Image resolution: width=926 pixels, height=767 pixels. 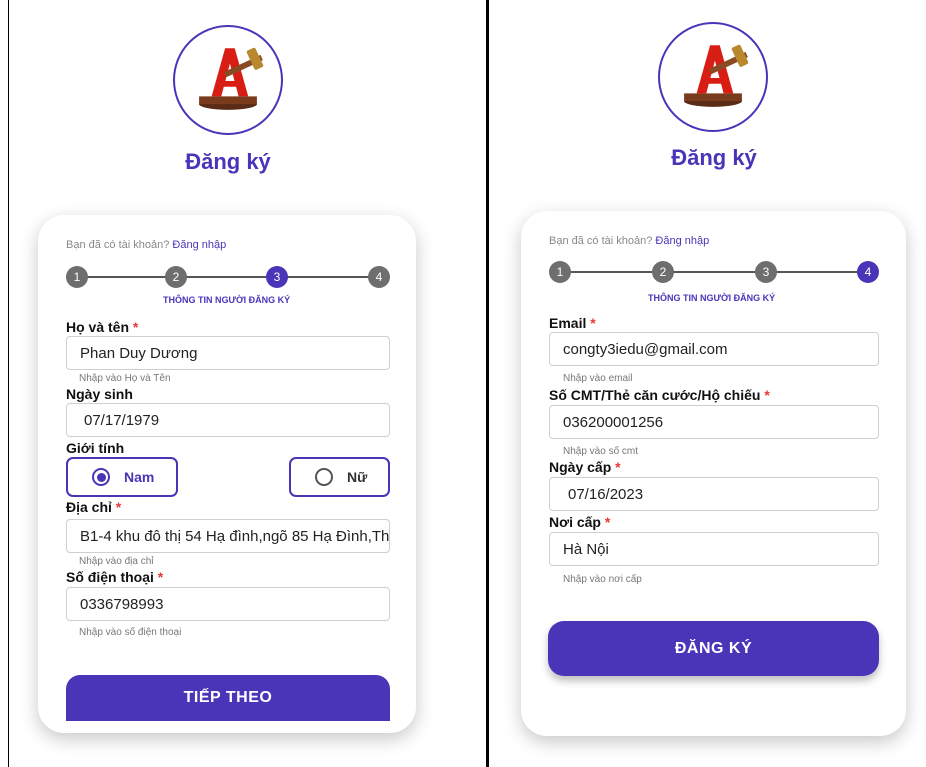 I want to click on issue-date-label: Ngày cấp *, so click(x=585, y=467).